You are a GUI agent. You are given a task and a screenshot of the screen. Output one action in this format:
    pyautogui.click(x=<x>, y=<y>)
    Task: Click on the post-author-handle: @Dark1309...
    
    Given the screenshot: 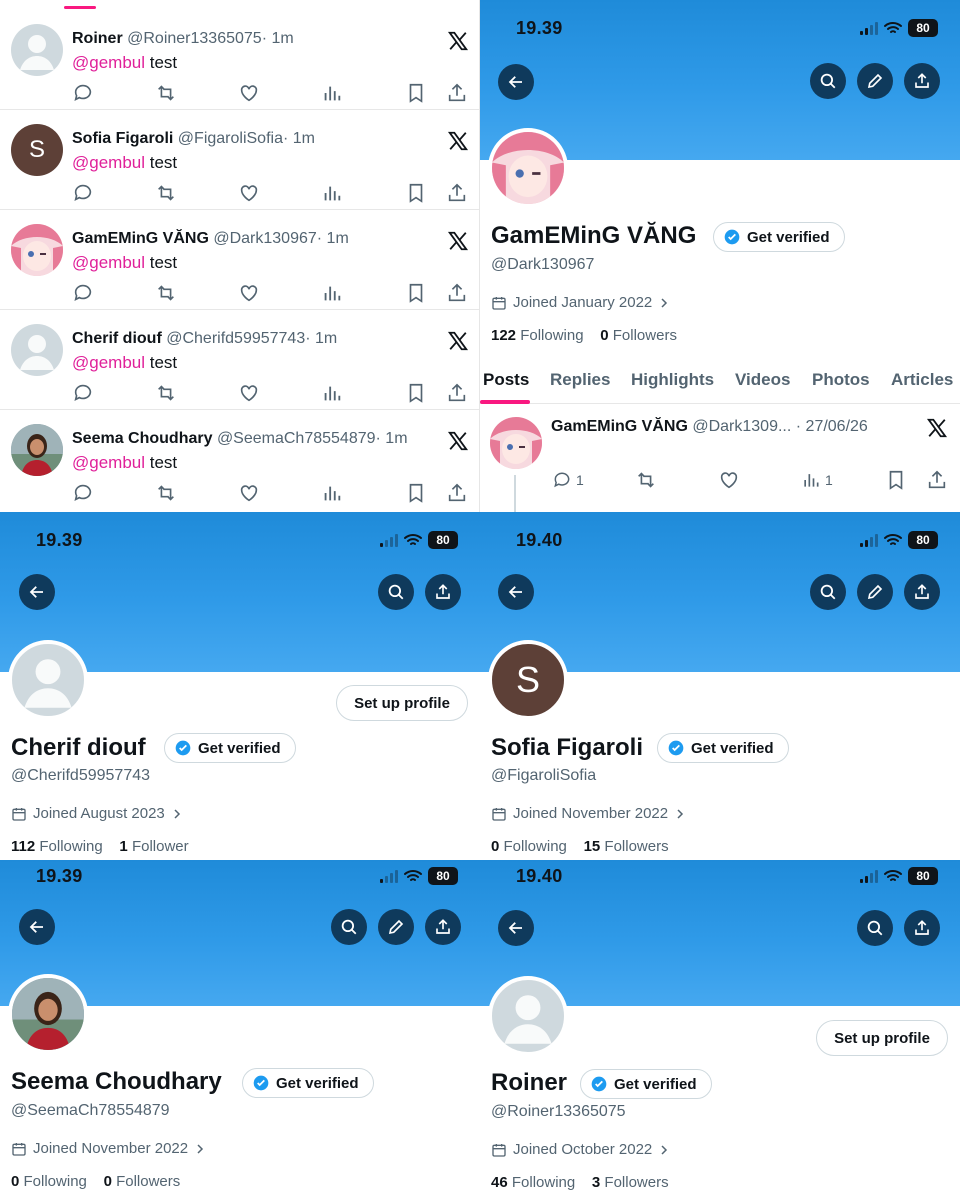 What is the action you would take?
    pyautogui.click(x=741, y=426)
    